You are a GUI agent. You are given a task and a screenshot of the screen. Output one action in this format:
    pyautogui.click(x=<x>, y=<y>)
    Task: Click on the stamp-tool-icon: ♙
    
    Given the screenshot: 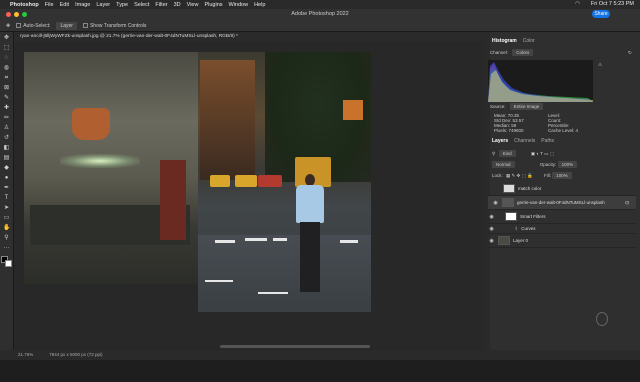 What is the action you would take?
    pyautogui.click(x=6, y=128)
    